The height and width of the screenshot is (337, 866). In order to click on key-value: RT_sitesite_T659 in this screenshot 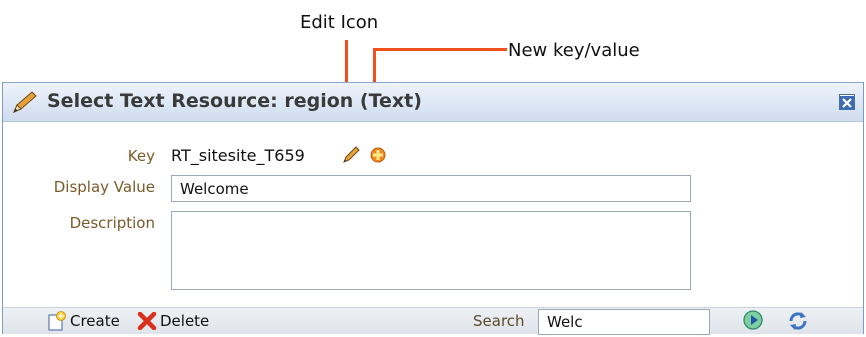, I will do `click(238, 155)`.